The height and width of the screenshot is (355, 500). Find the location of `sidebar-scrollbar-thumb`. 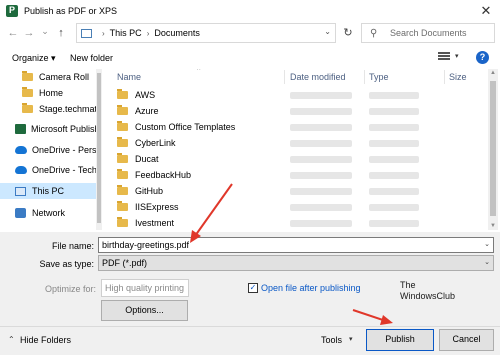

sidebar-scrollbar-thumb is located at coordinates (99, 148).